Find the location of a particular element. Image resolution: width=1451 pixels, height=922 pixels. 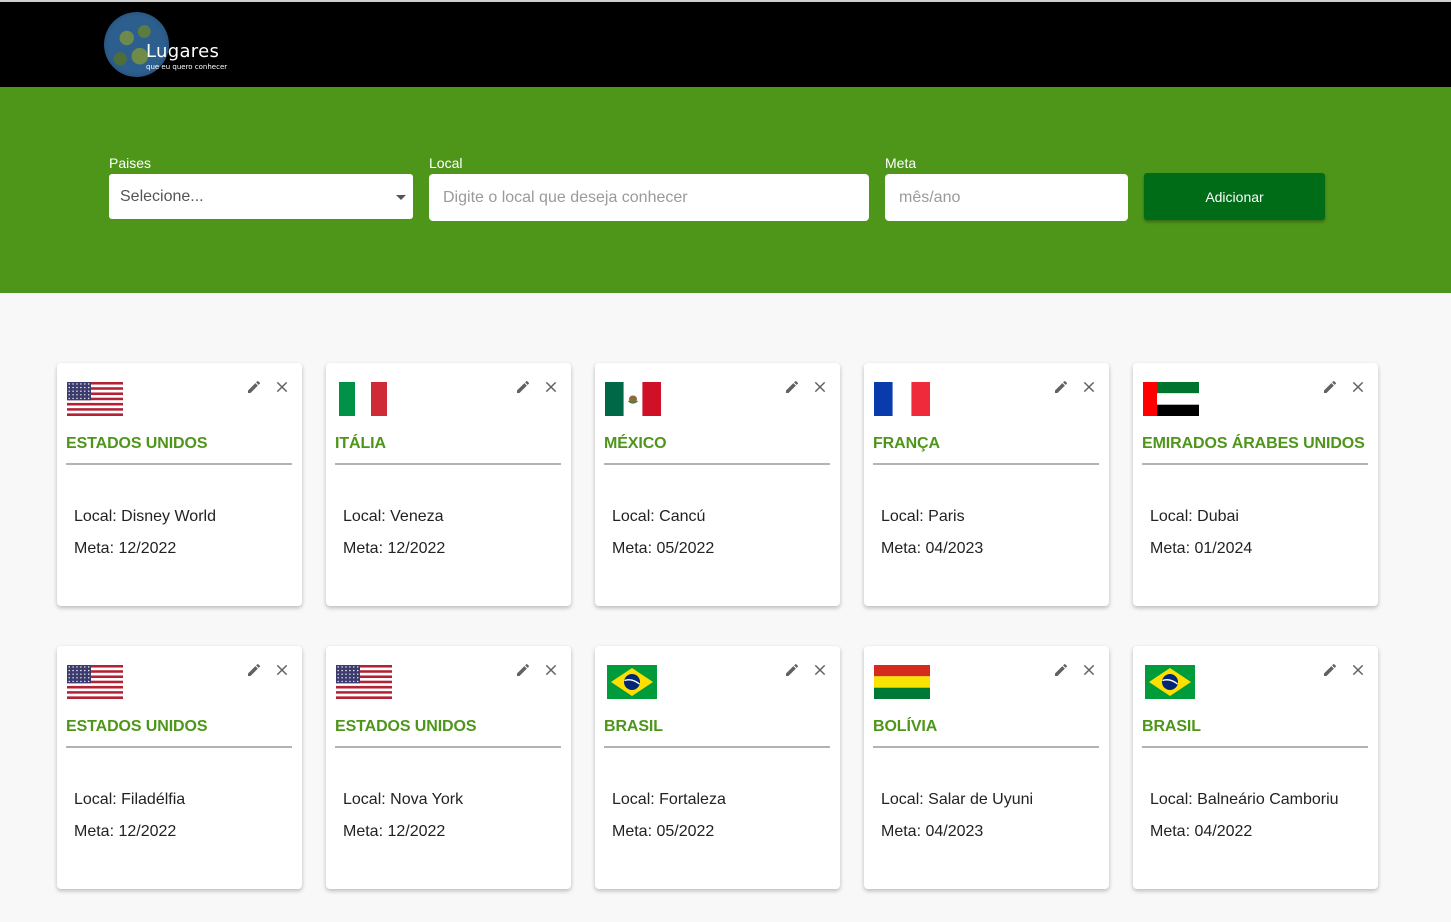

place-local: Local: Dubai is located at coordinates (1194, 516).